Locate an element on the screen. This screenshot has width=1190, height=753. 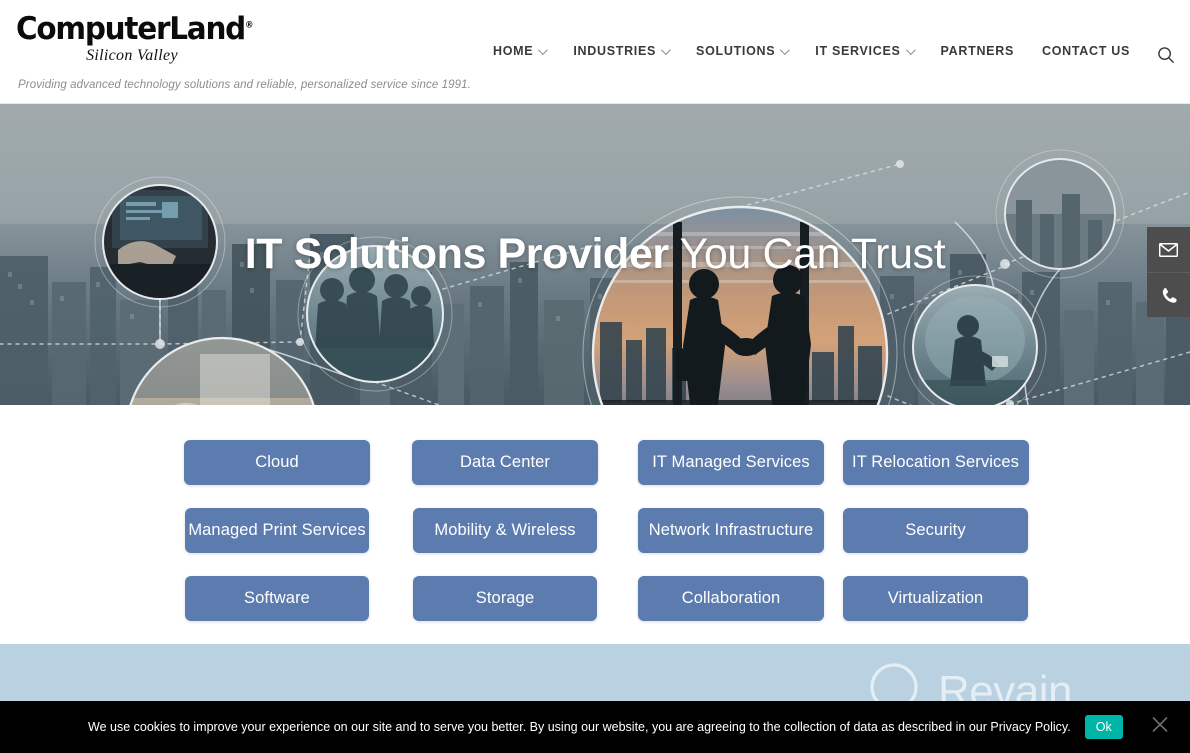
nav-item-it-services: IT SERVICES is located at coordinates (863, 51).